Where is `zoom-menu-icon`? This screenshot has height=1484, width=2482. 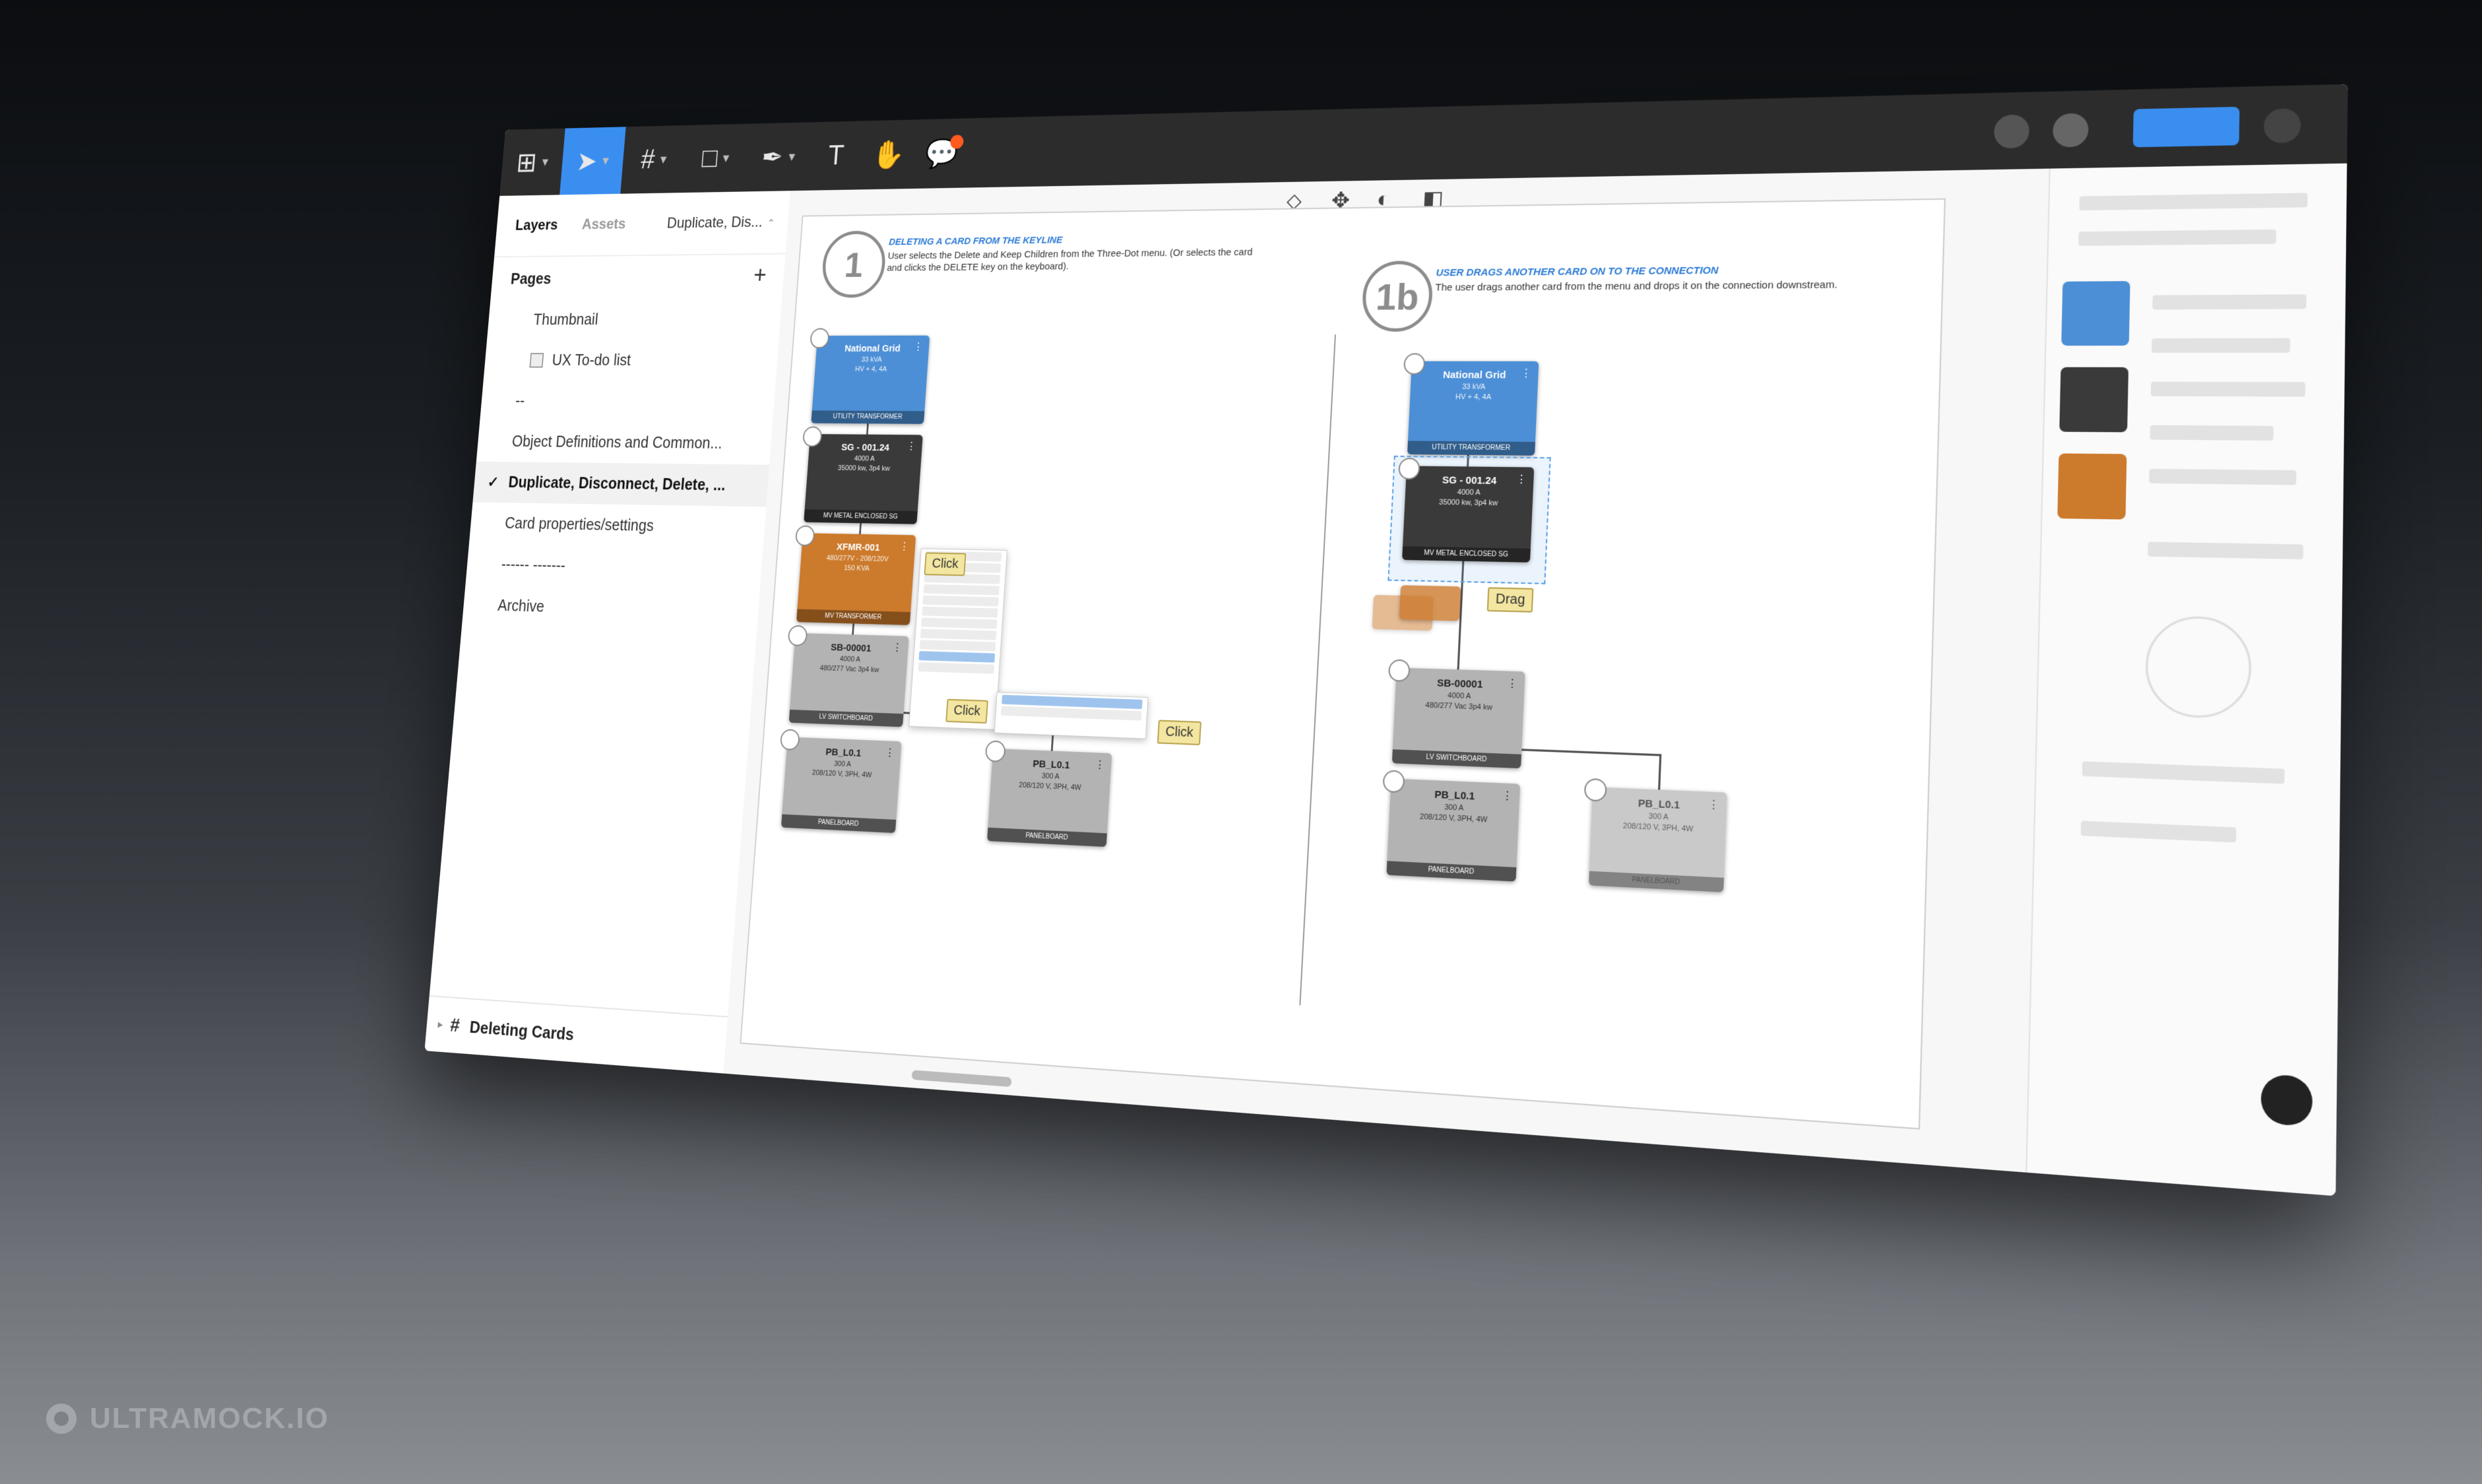 zoom-menu-icon is located at coordinates (2282, 126).